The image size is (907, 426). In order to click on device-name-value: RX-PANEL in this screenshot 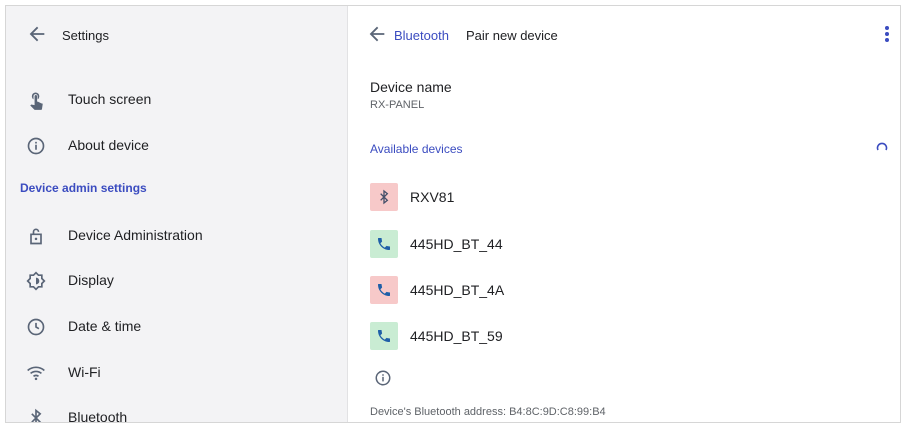, I will do `click(397, 105)`.